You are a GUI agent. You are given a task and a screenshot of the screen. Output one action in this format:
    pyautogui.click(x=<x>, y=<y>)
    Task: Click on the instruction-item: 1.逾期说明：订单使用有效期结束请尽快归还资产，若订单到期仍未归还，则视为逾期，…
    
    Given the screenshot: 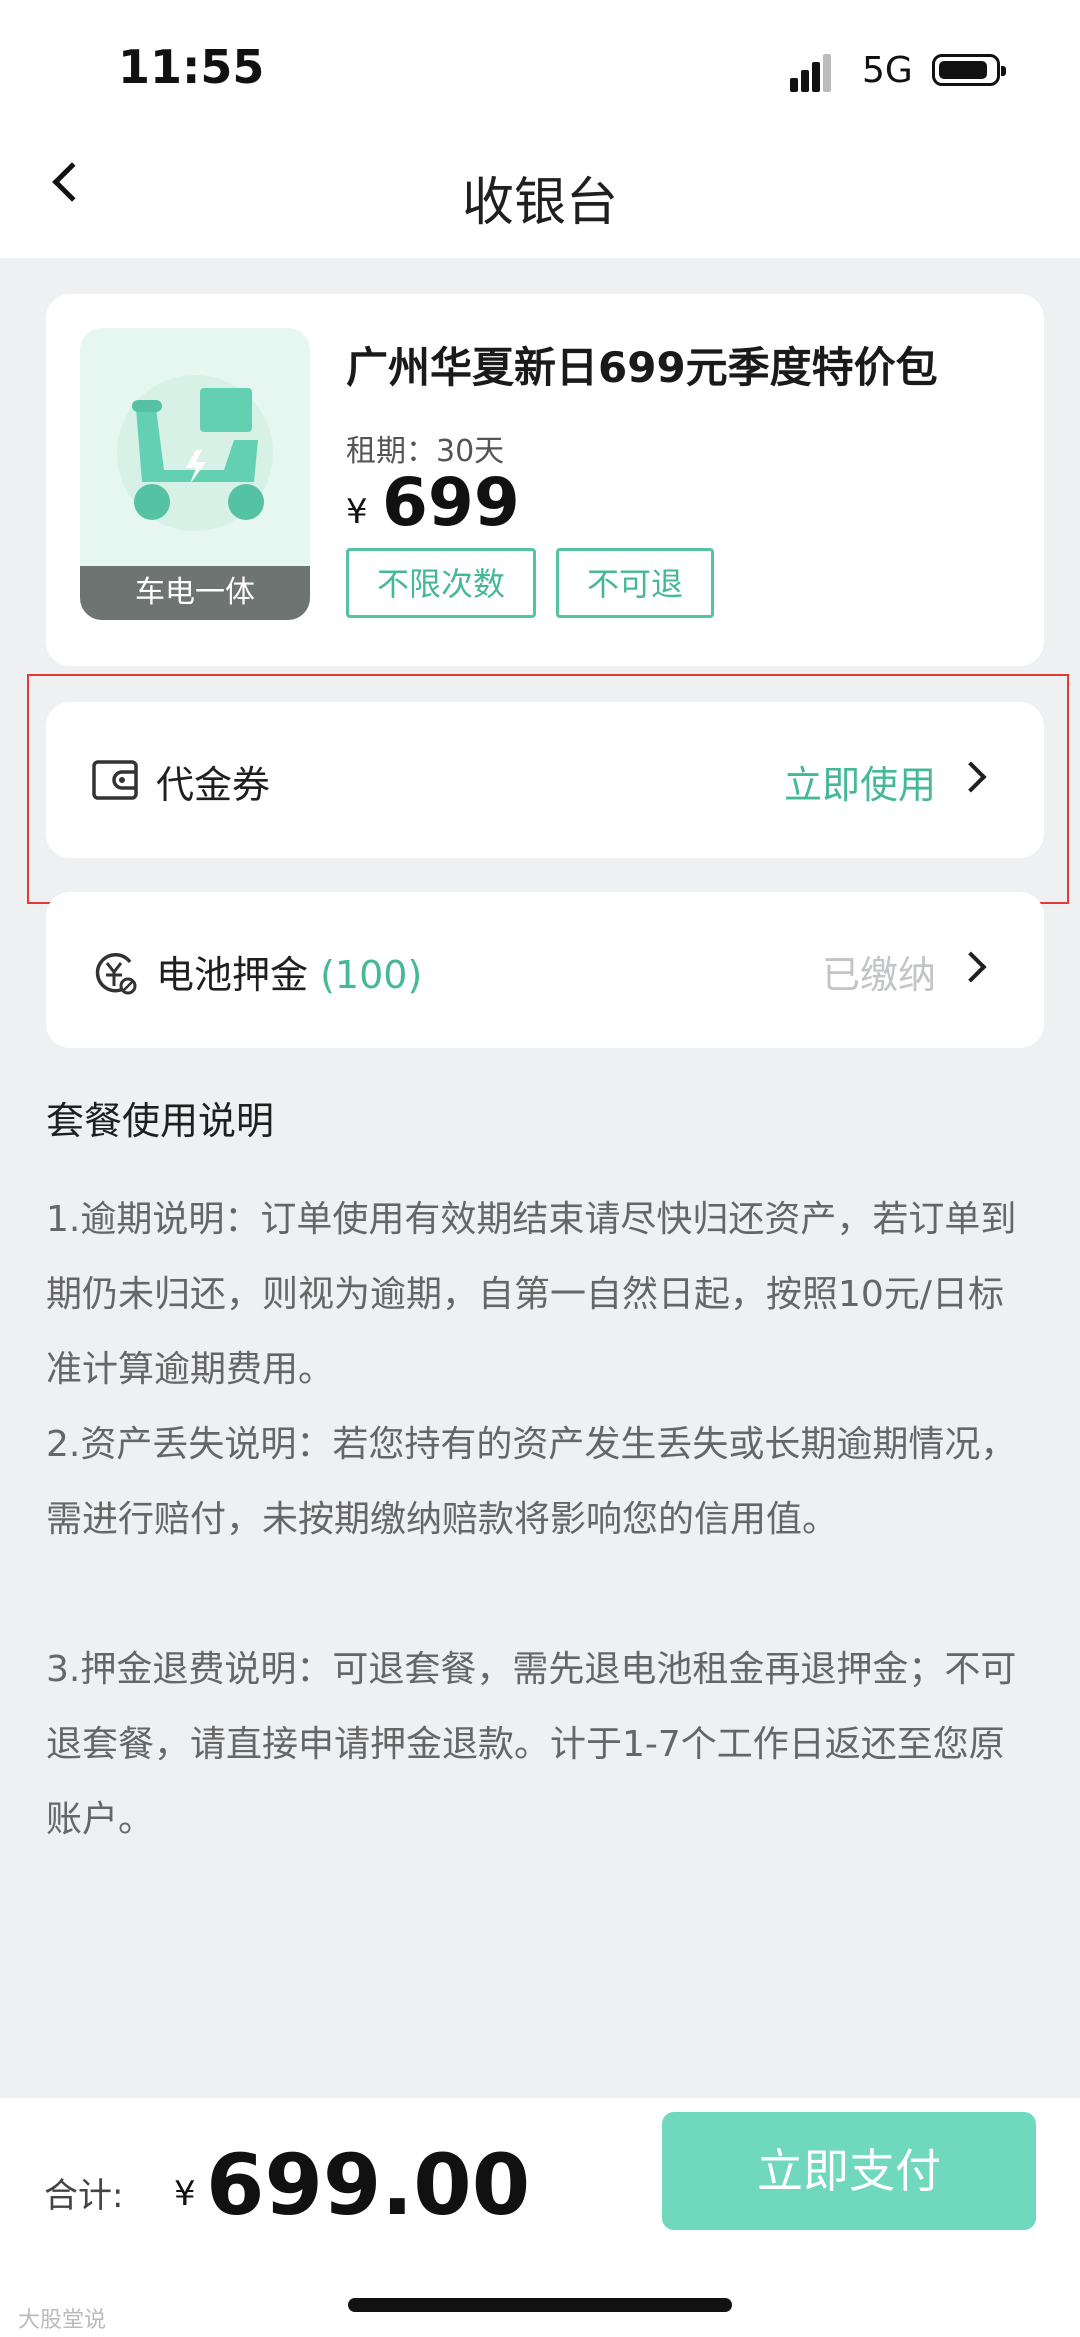 What is the action you would take?
    pyautogui.click(x=531, y=1294)
    